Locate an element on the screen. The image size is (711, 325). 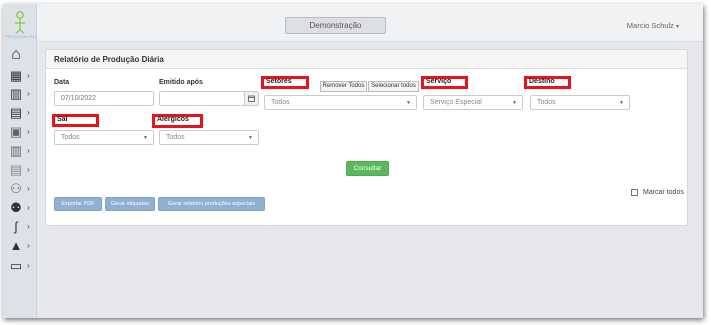
sidebar-item-document: ▤ › is located at coordinates (22, 169).